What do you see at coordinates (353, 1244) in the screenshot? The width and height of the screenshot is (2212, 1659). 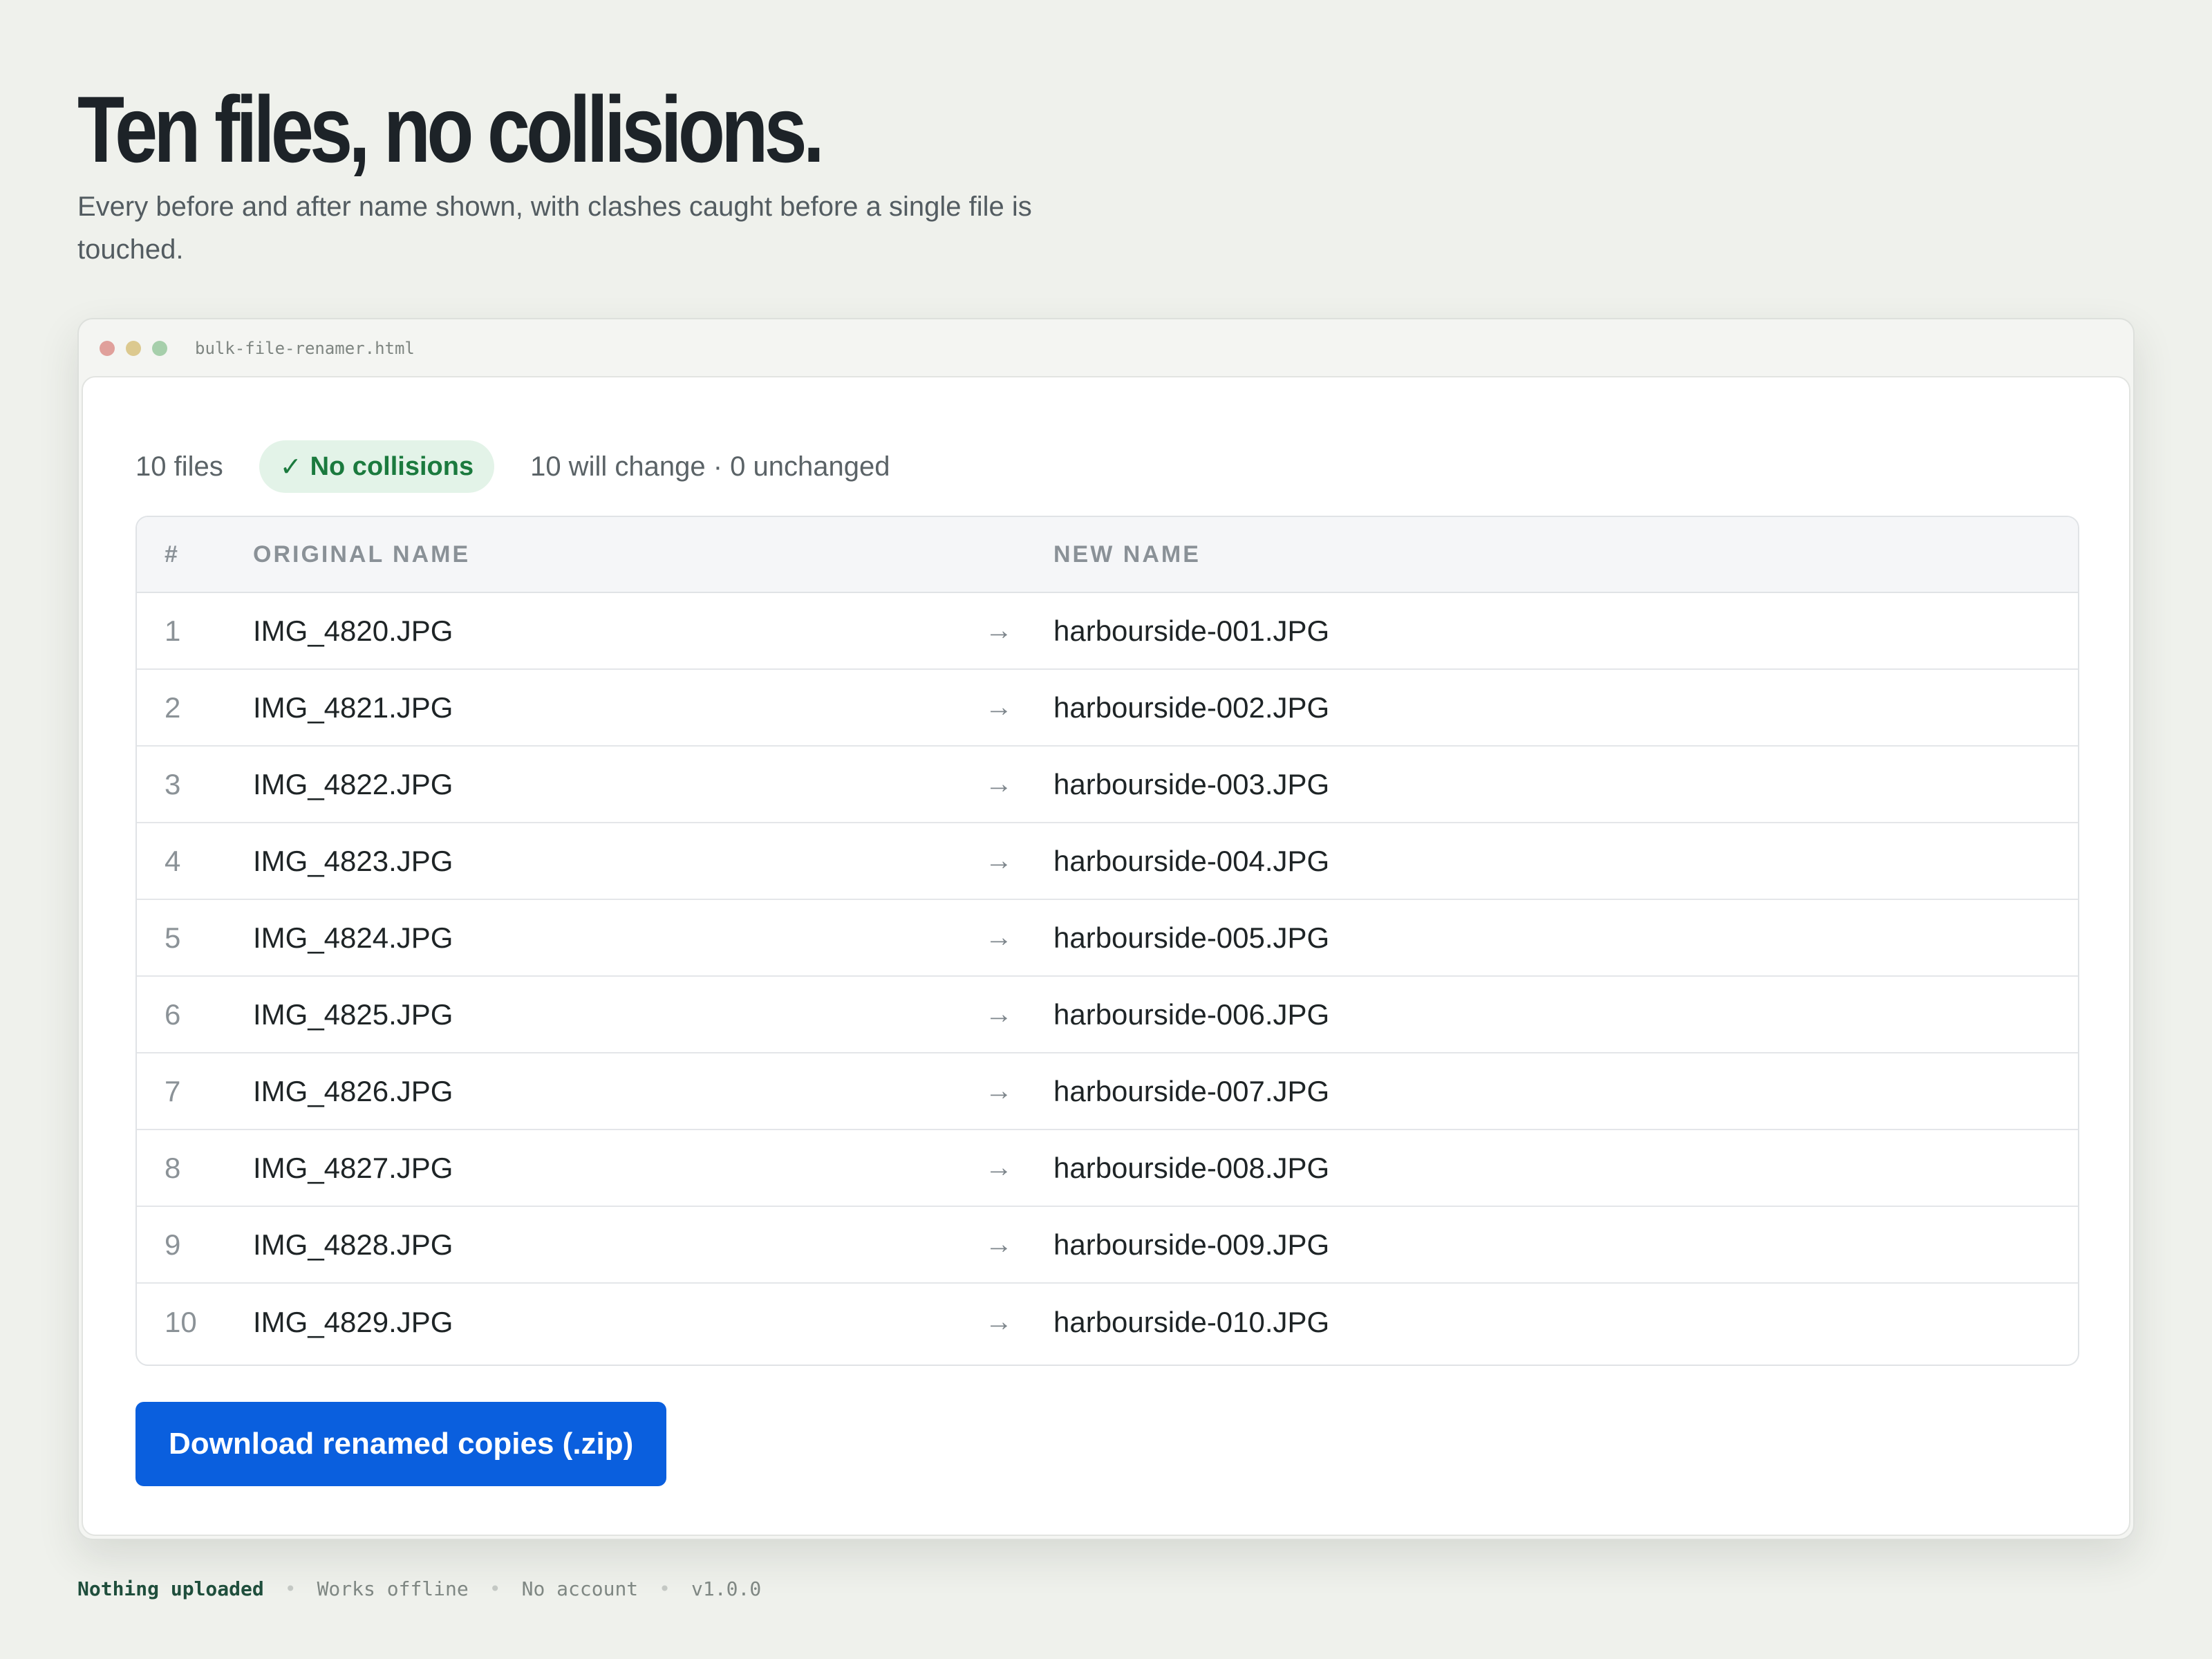 I see `original-filename: IMG_4828.JPG` at bounding box center [353, 1244].